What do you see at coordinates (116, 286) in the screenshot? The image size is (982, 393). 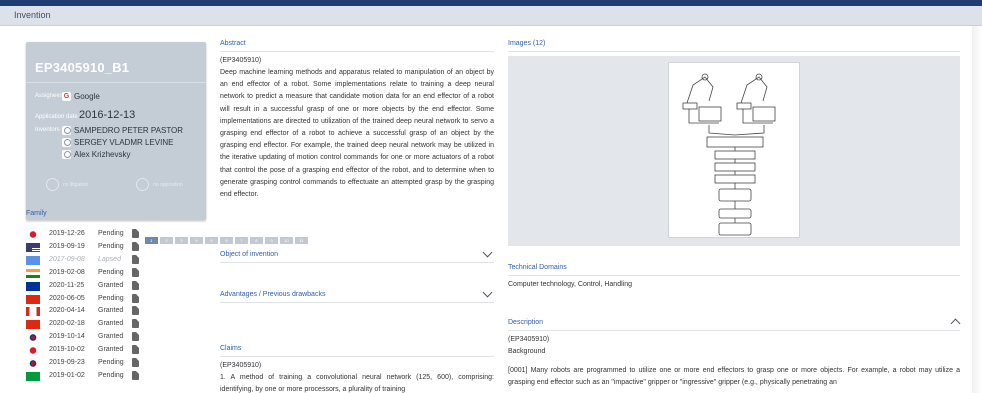 I see `family-row: 2020-11-25 Granted` at bounding box center [116, 286].